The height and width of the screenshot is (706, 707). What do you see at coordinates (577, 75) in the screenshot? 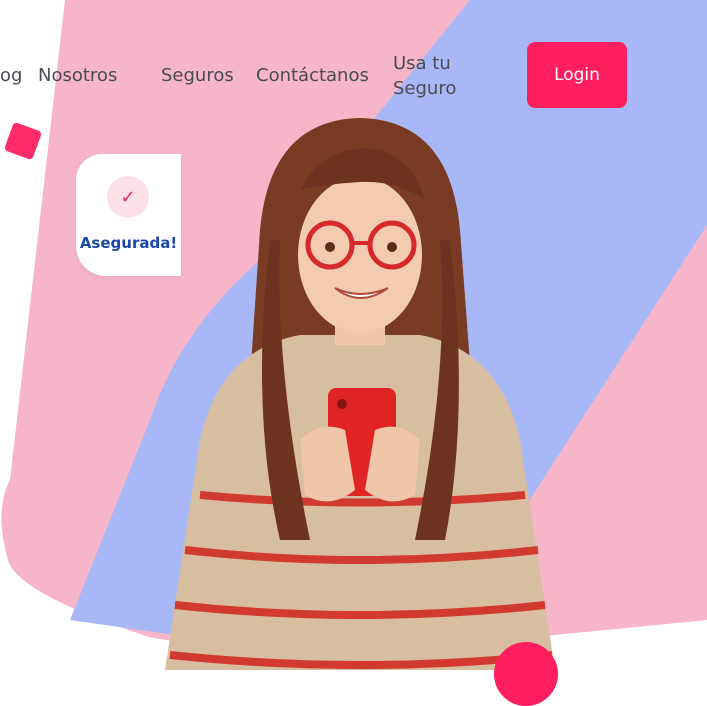
I see `login-button: Login` at bounding box center [577, 75].